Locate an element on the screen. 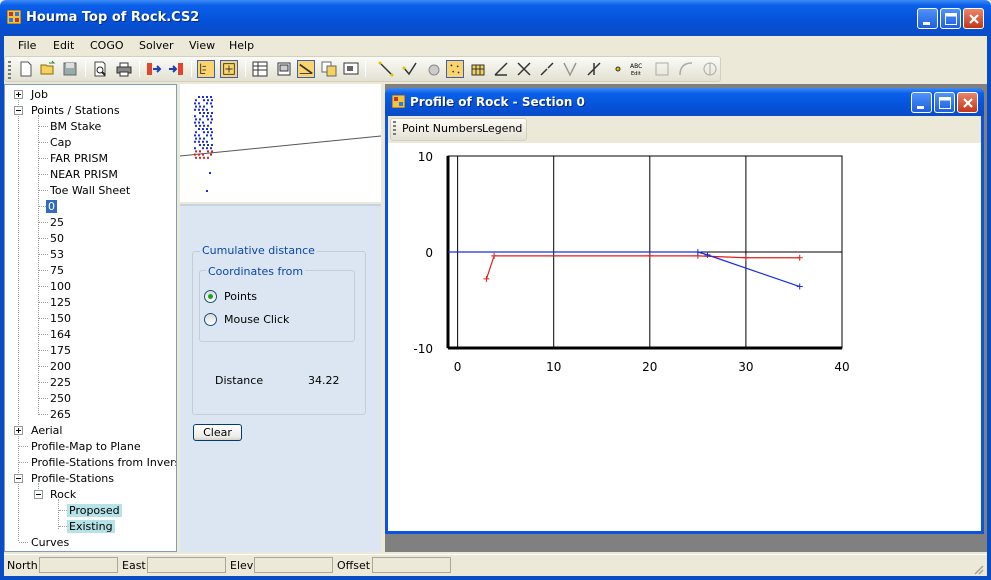 Image resolution: width=991 pixels, height=580 pixels. maximize-button is located at coordinates (950, 18).